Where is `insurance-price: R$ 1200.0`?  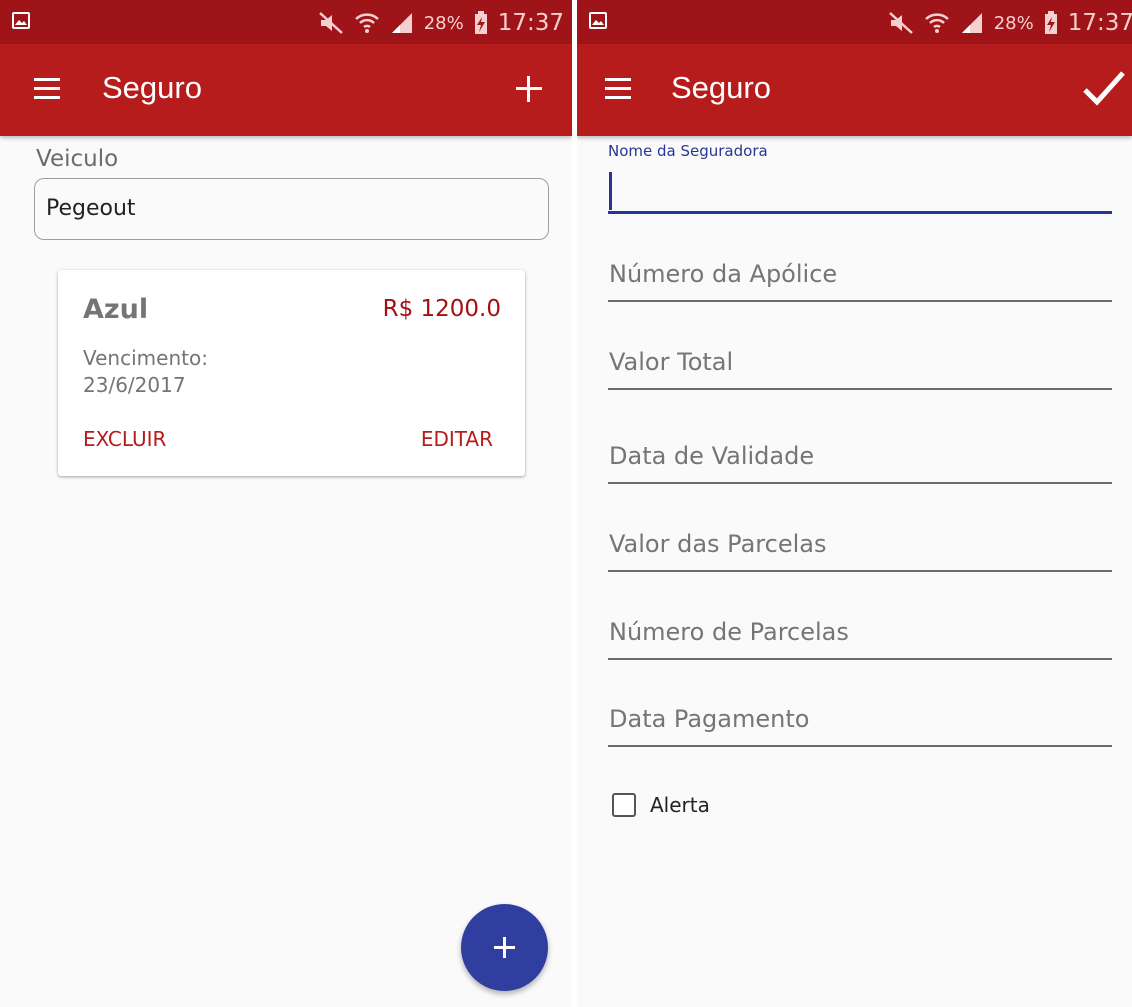 insurance-price: R$ 1200.0 is located at coordinates (441, 309).